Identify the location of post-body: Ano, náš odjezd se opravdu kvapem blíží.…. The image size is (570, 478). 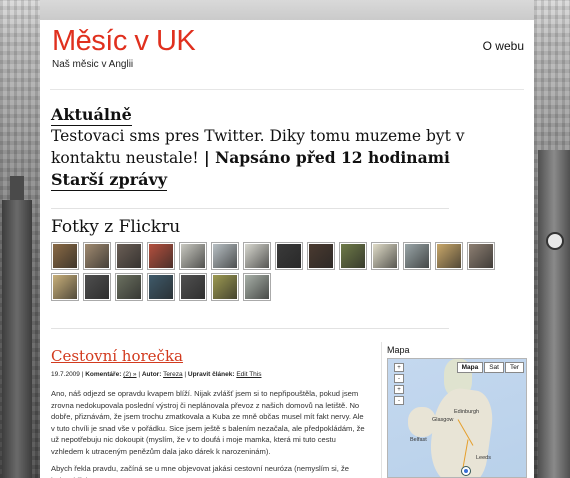
(210, 433).